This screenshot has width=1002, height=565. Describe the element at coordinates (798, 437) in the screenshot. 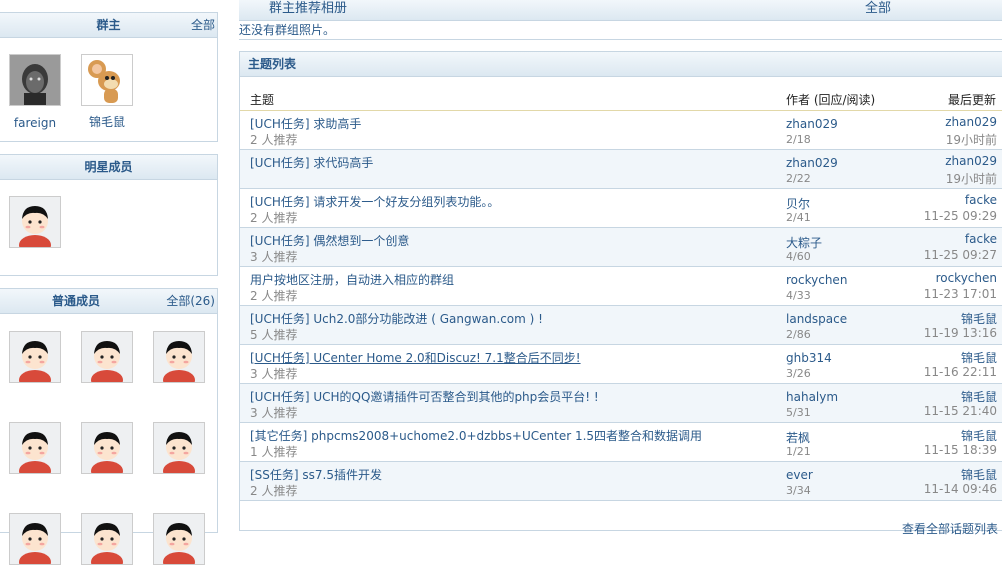

I see `topic-author-link: 若枫` at that location.